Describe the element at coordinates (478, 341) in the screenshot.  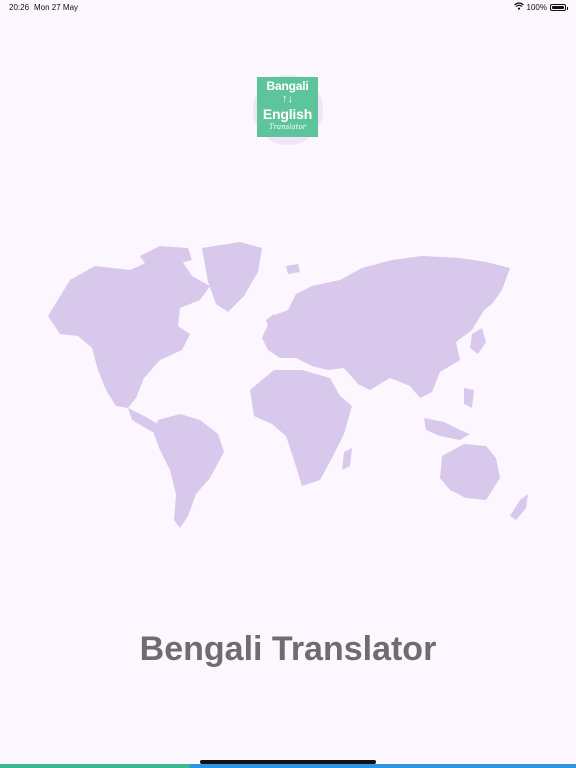
I see `japan-shape` at that location.